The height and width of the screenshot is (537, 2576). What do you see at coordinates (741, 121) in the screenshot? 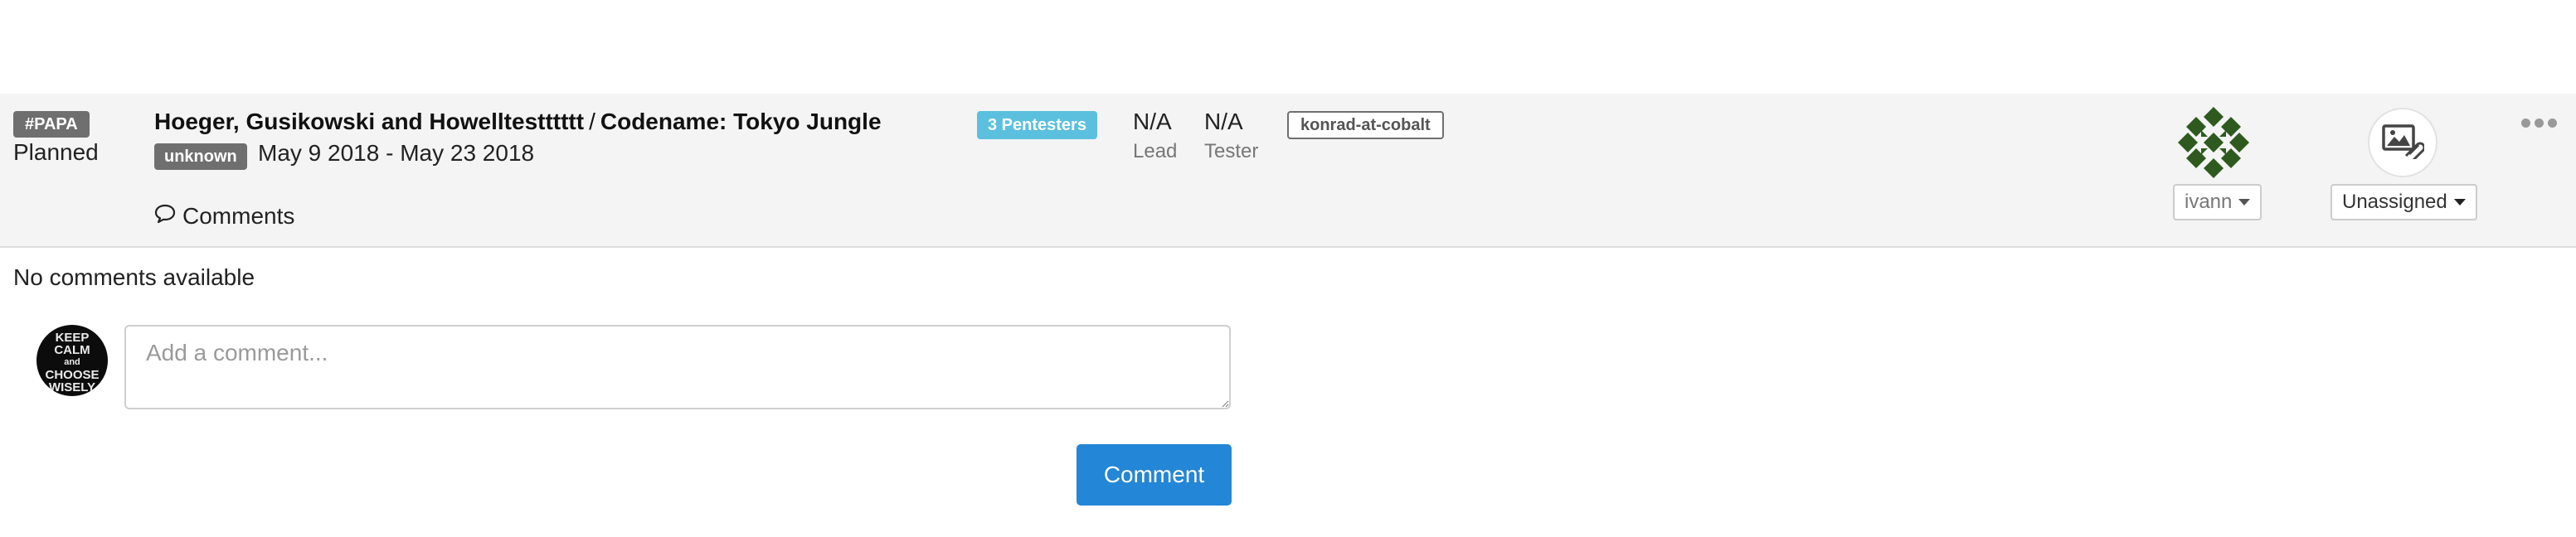
I see `project-codename: Codename: Tokyo Jungle` at bounding box center [741, 121].